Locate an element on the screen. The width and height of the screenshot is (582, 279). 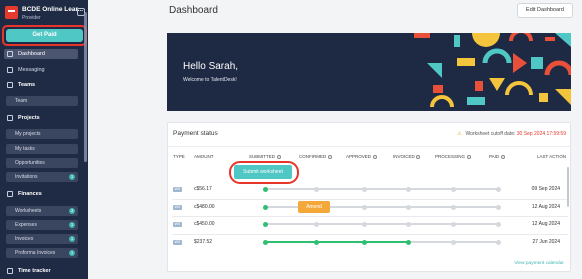
sidebar-item-my-projects: My projects is located at coordinates (42, 134).